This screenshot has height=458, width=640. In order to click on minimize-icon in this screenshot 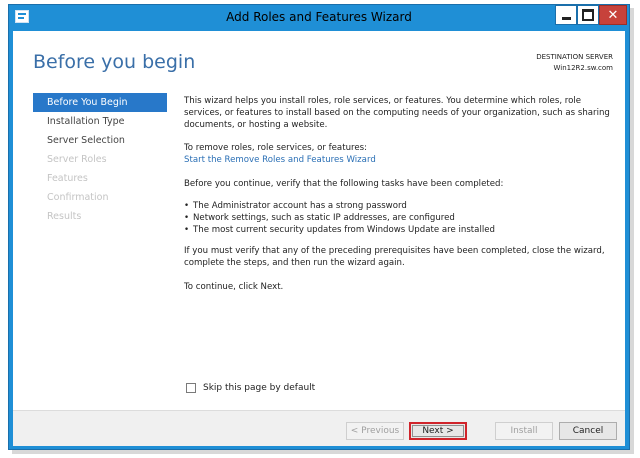, I will do `click(566, 18)`.